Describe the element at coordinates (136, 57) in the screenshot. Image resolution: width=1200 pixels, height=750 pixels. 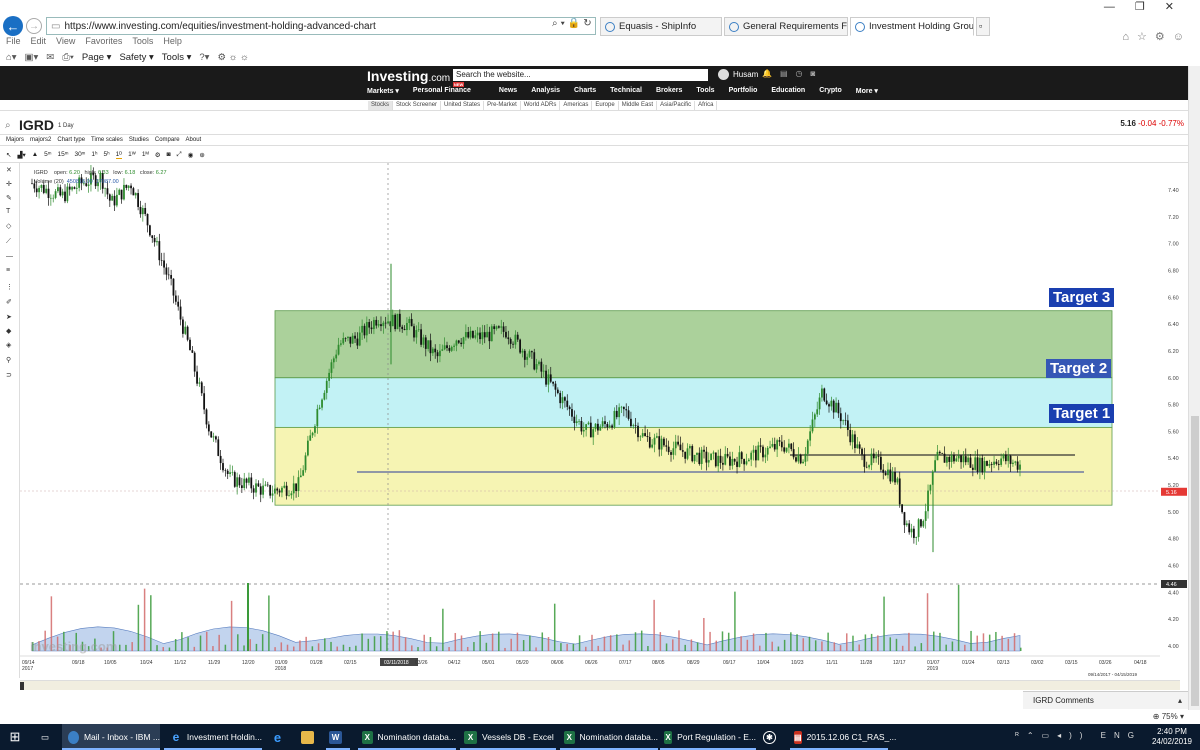
I see `safety-menu: Safety ▾` at that location.